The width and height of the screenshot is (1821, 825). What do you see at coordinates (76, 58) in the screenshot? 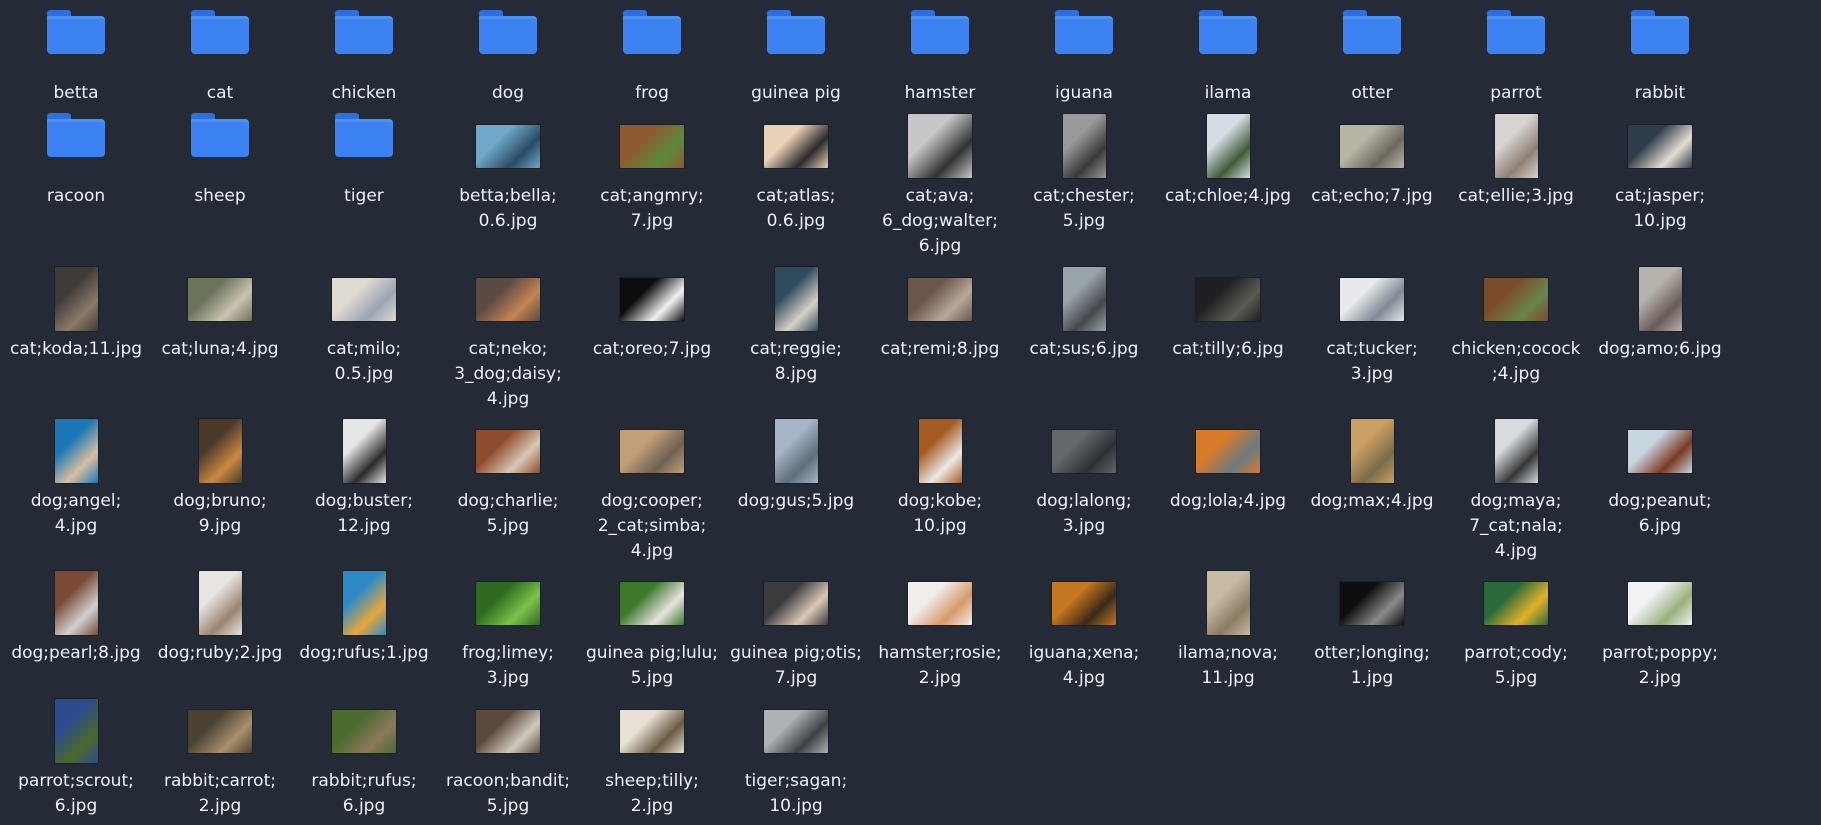
I see `folder-item: betta` at bounding box center [76, 58].